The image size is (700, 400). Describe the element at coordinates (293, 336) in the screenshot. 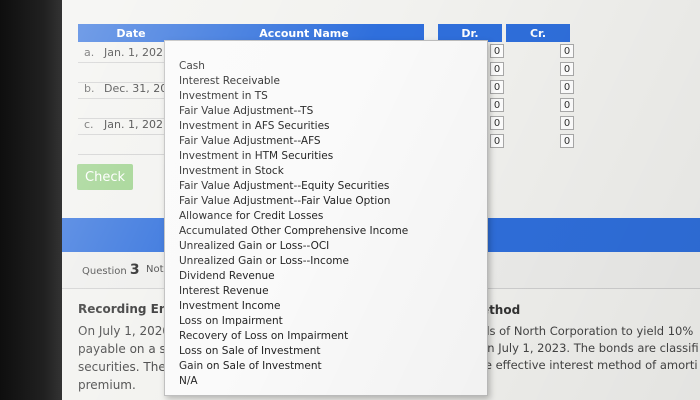

I see `dropdown-option: Recovery of Loss on Impairment` at that location.